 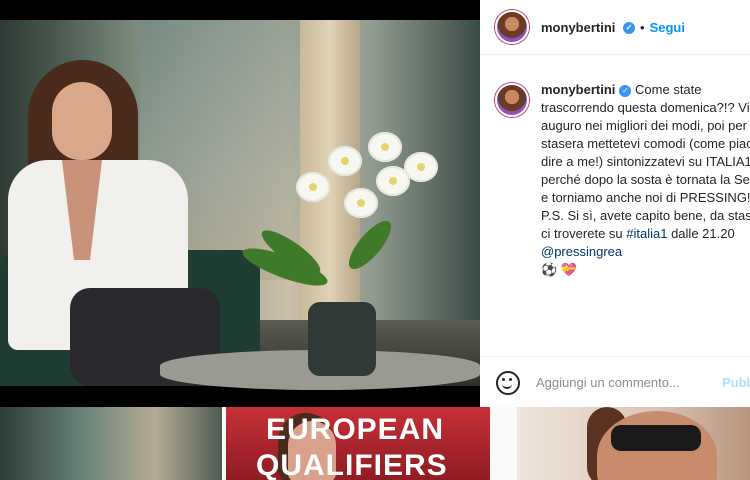 I want to click on orchid-vase, so click(x=342, y=339).